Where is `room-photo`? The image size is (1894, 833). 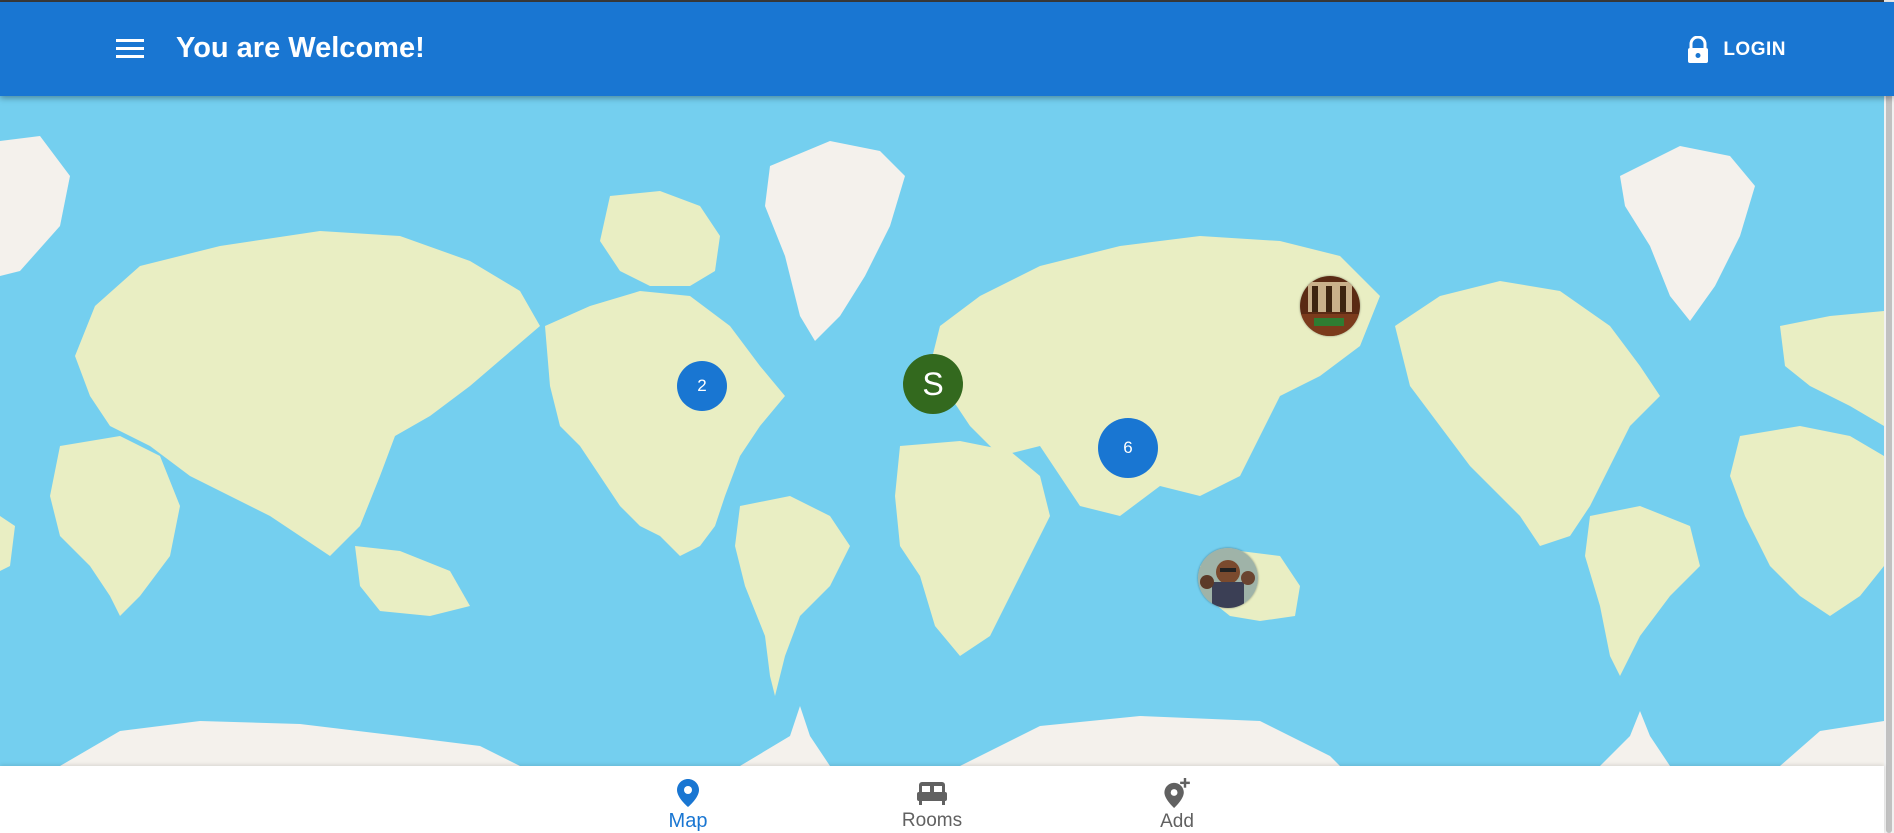 room-photo is located at coordinates (1330, 306).